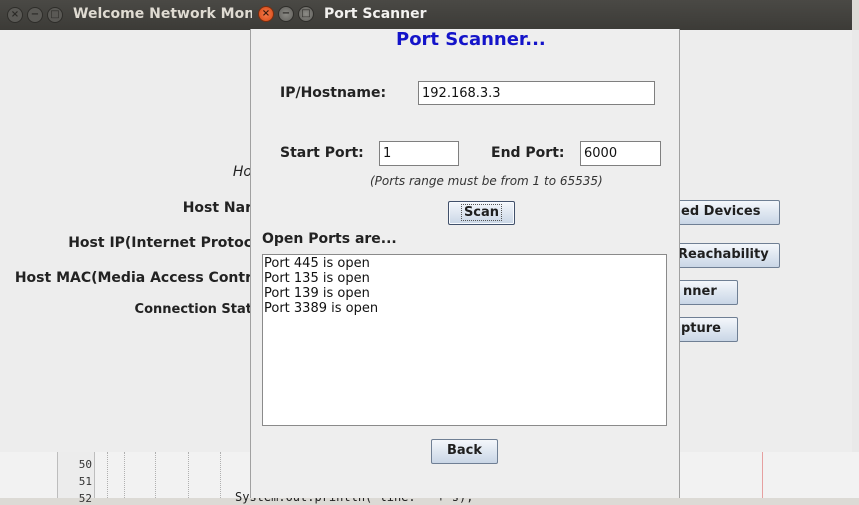 Image resolution: width=859 pixels, height=505 pixels. What do you see at coordinates (85, 498) in the screenshot?
I see `line-number: 52` at bounding box center [85, 498].